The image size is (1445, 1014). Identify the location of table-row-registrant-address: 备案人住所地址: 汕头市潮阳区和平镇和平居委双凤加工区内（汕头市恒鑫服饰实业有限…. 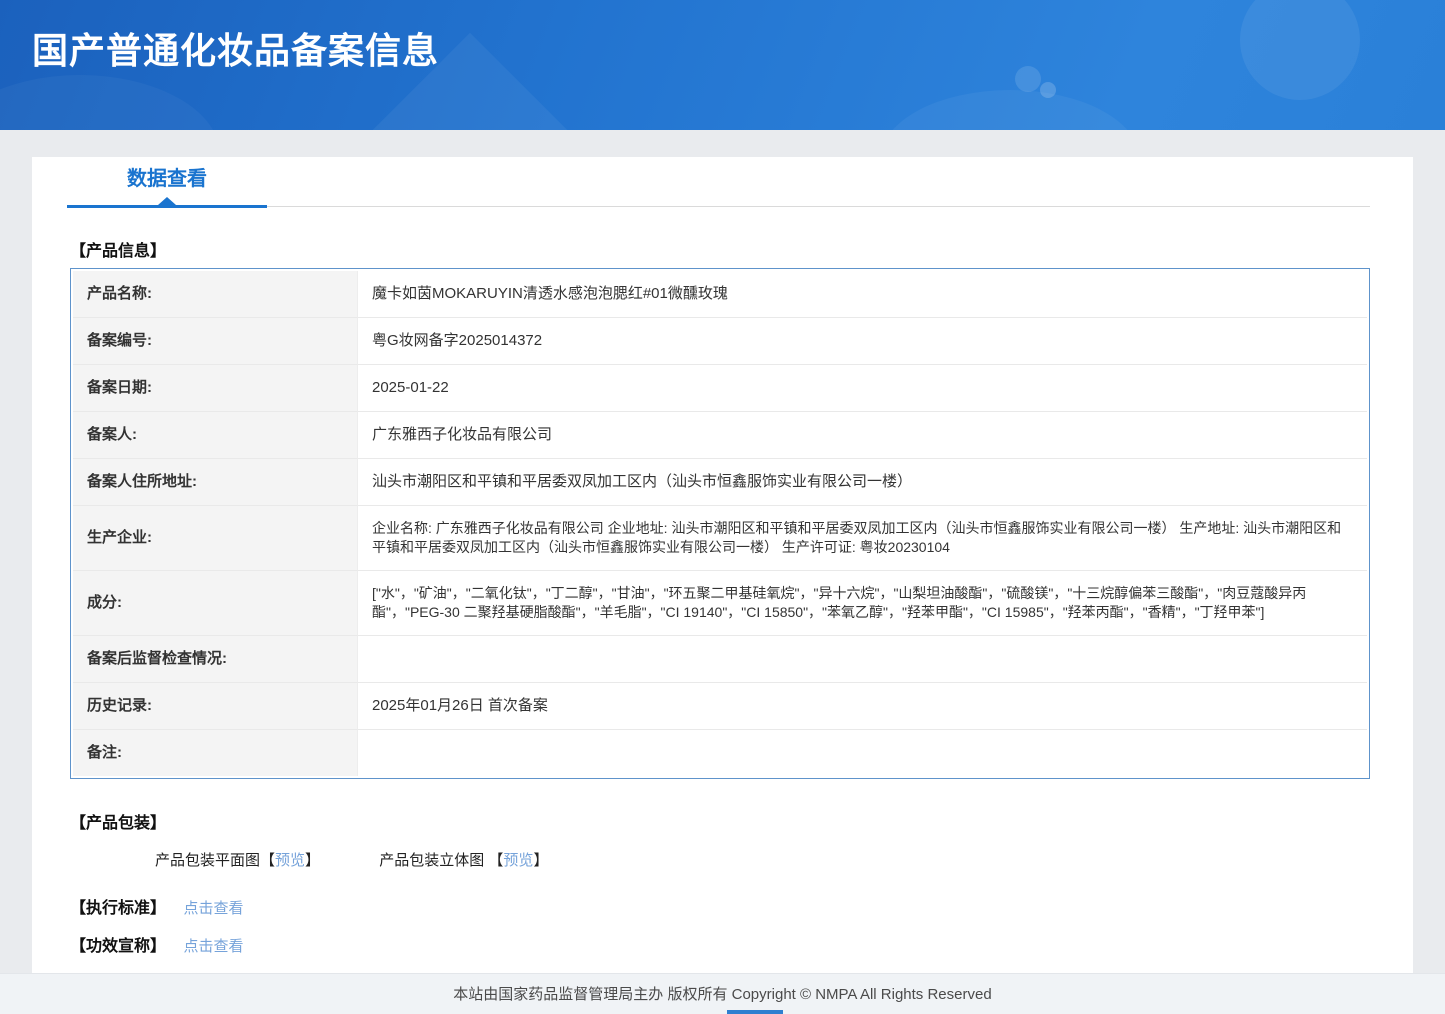
(720, 482).